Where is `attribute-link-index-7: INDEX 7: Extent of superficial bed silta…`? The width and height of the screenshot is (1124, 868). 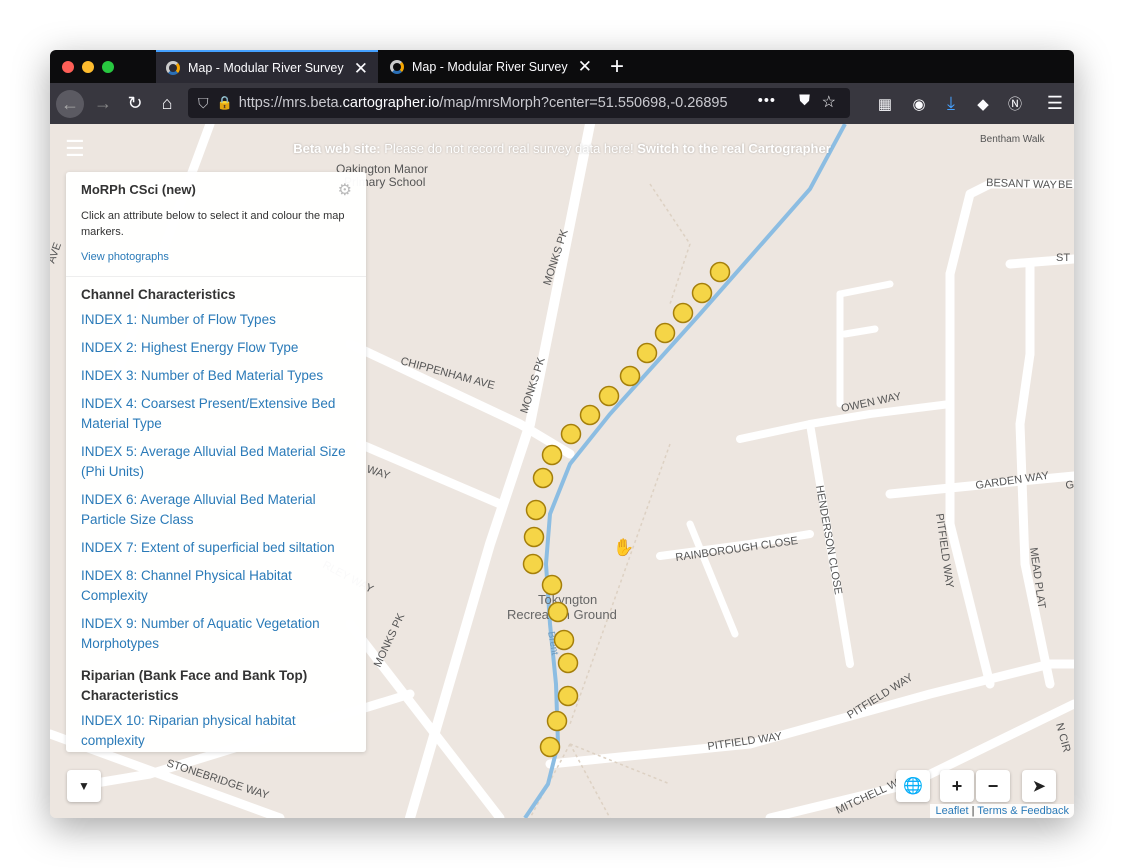
attribute-link-index-7: INDEX 7: Extent of superficial bed silta… is located at coordinates (220, 548).